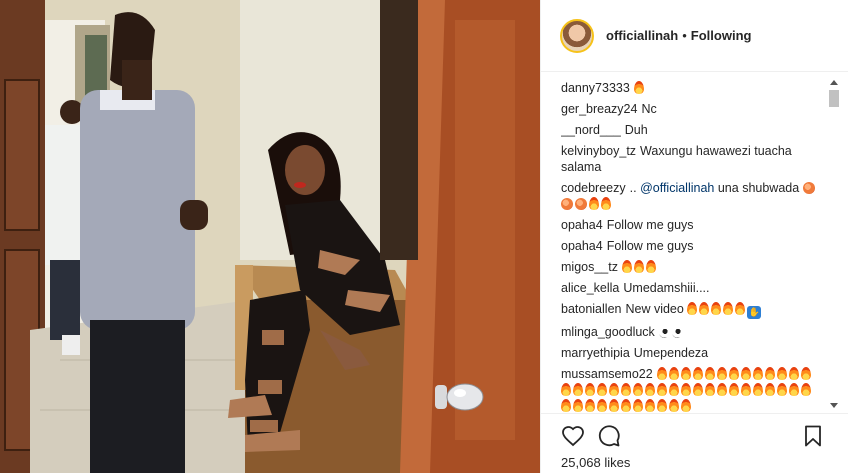  I want to click on comment-mention: @officiallinah, so click(677, 188).